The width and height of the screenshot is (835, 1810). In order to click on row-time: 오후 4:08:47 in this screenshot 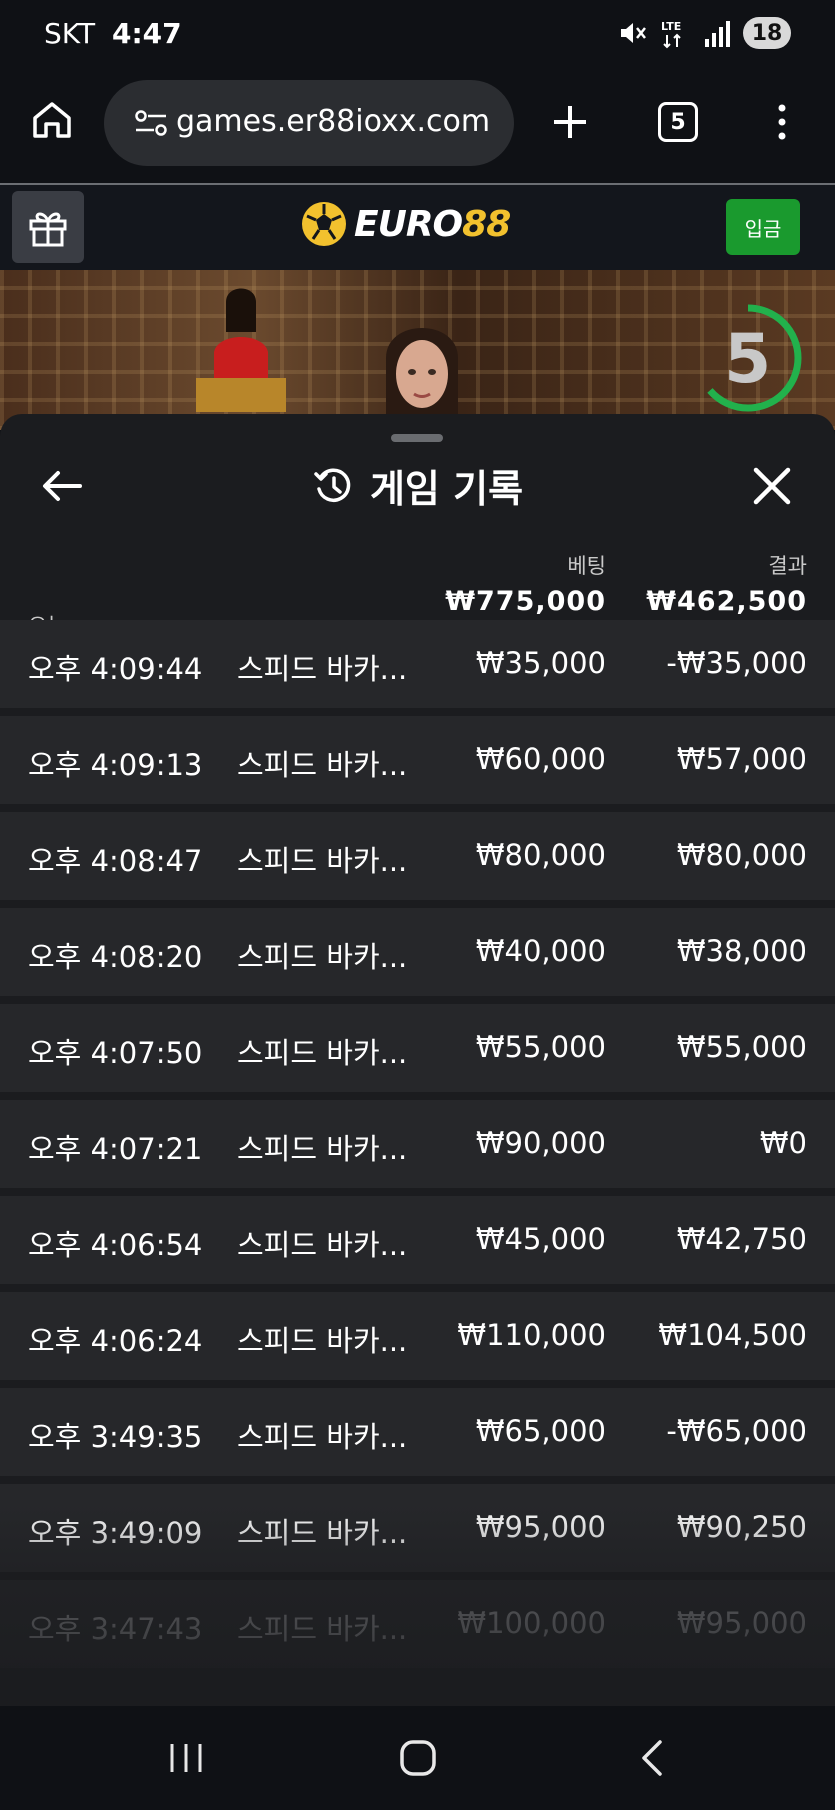, I will do `click(115, 861)`.